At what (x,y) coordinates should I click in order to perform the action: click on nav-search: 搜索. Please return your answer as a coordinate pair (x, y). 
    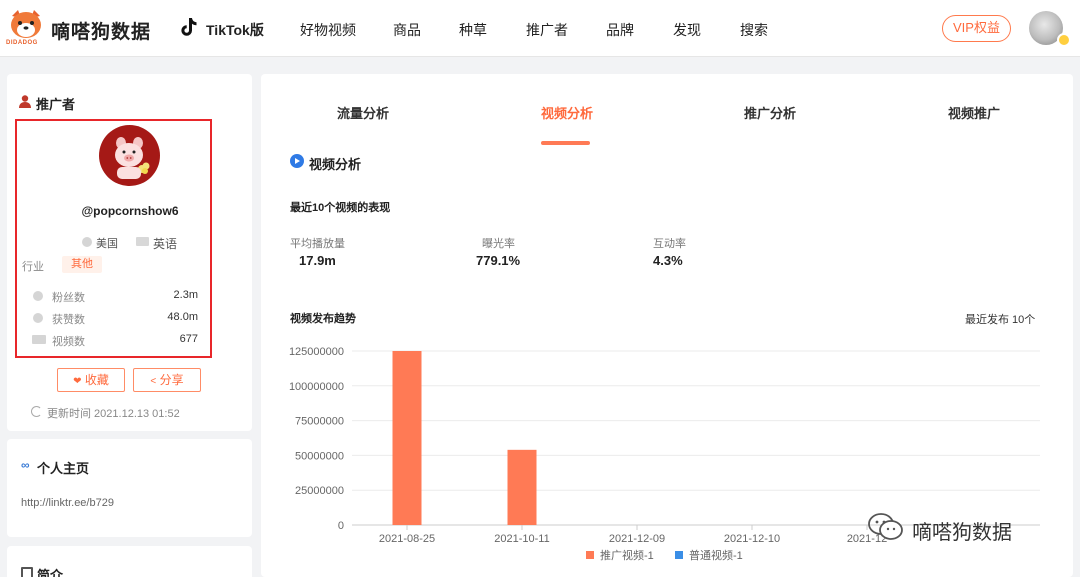
    Looking at the image, I should click on (754, 30).